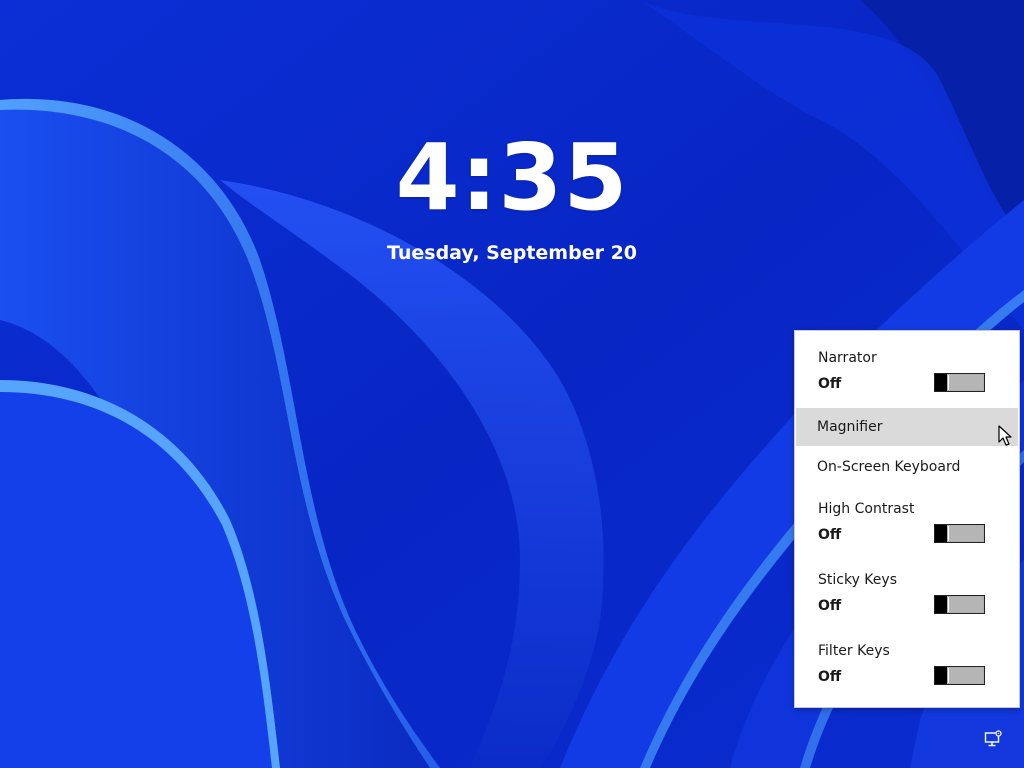 The image size is (1024, 768). What do you see at coordinates (907, 427) in the screenshot?
I see `magnifier-item: Magnifier` at bounding box center [907, 427].